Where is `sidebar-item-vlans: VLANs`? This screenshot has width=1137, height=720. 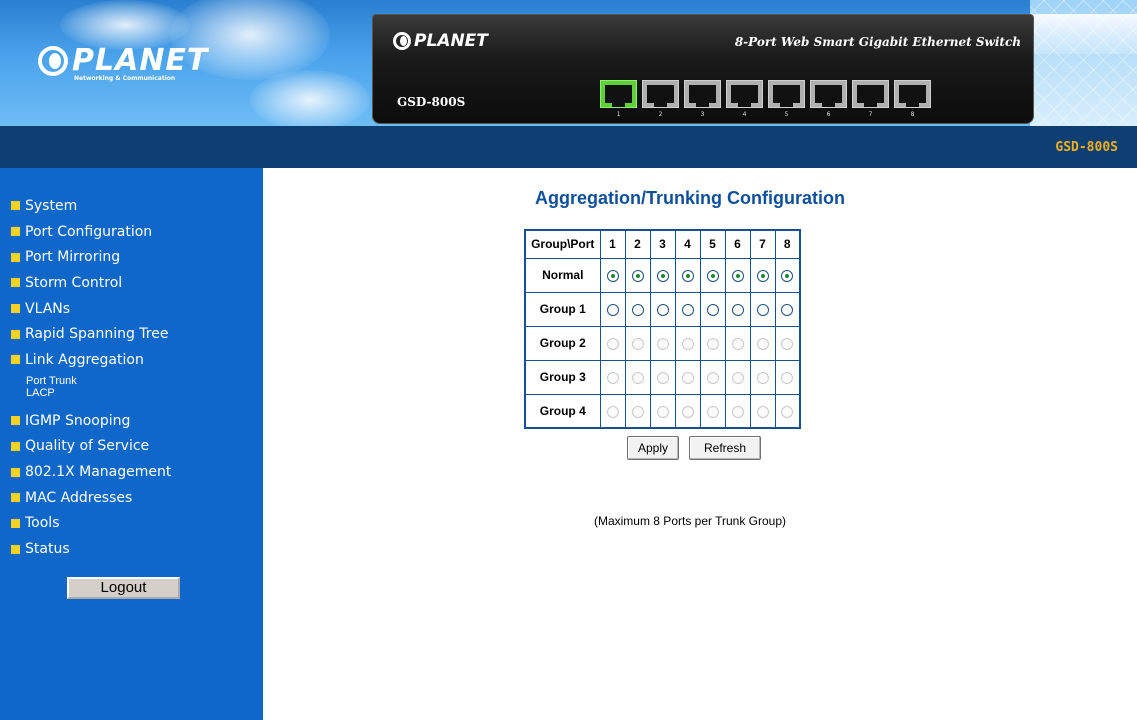 sidebar-item-vlans: VLANs is located at coordinates (131, 309).